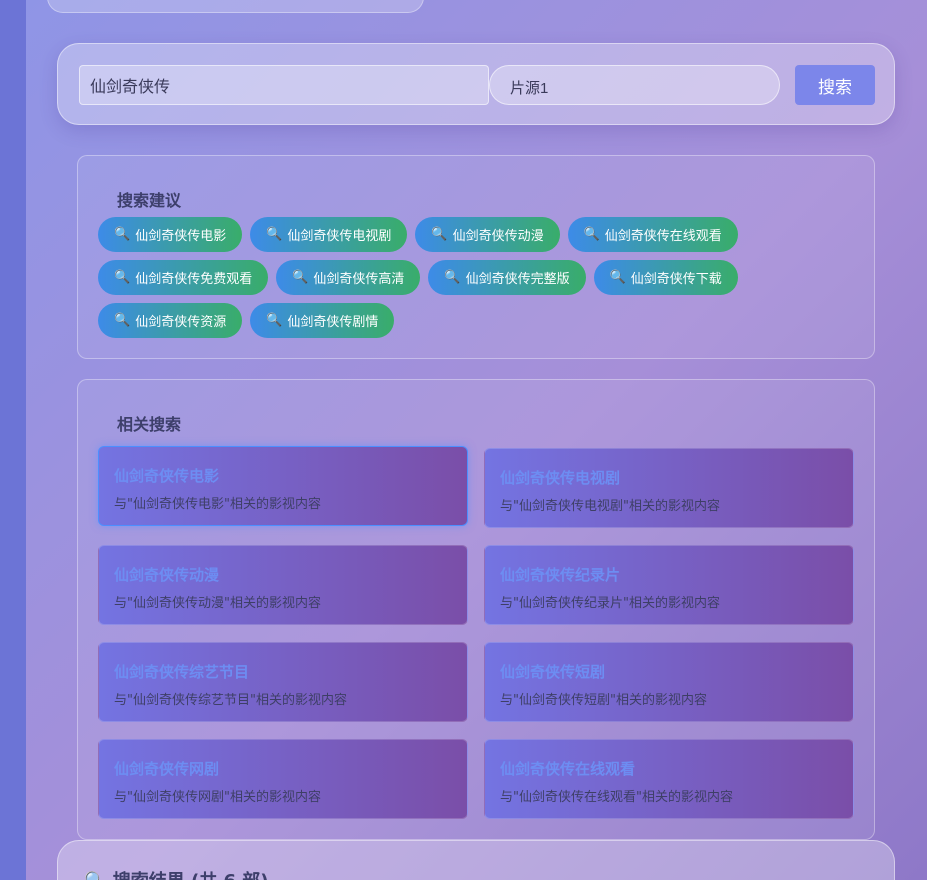 The width and height of the screenshot is (927, 880). I want to click on related-item: 仙剑奇侠传纪录片 与"仙剑奇侠传纪录片"相关的影视内容, so click(669, 585).